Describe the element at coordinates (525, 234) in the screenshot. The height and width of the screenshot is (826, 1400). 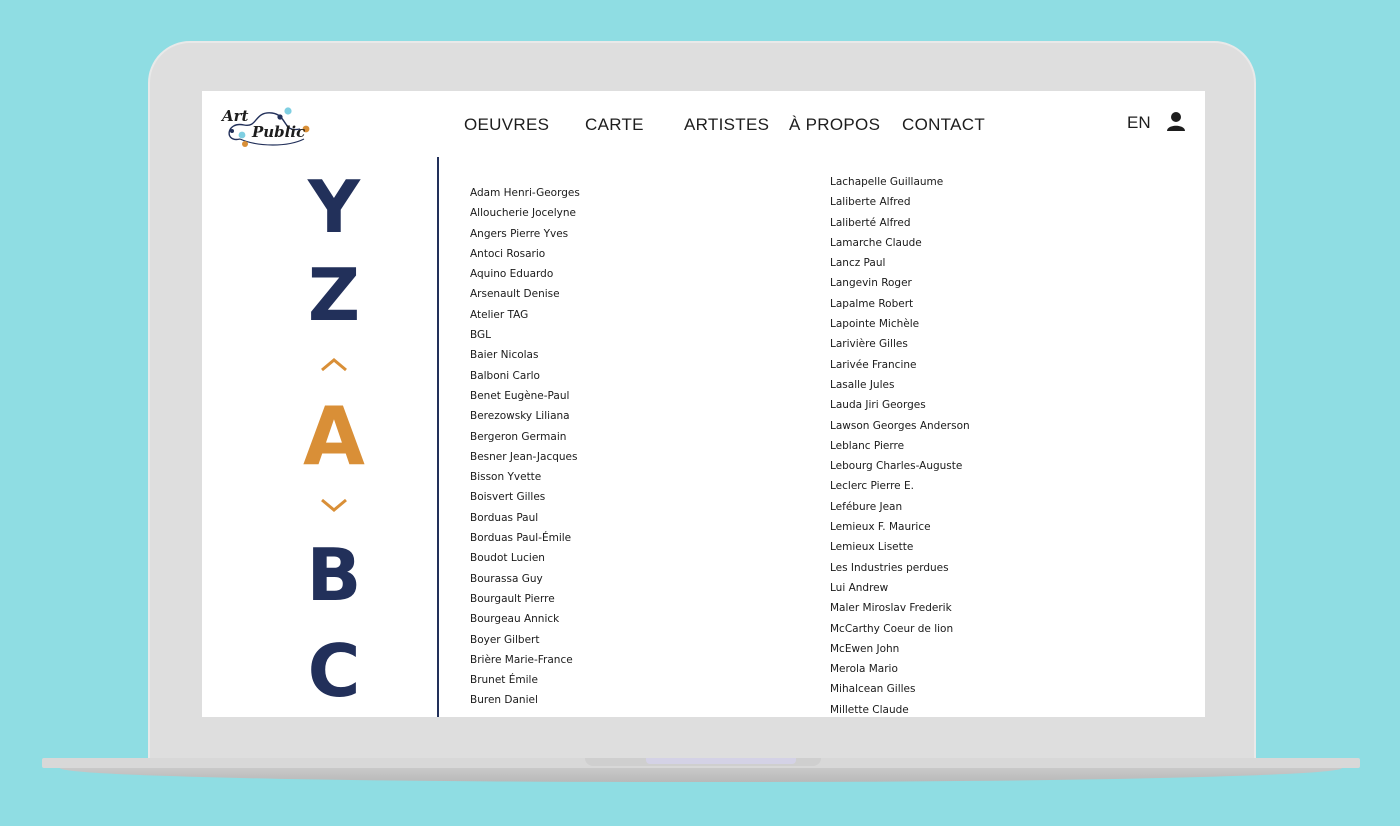
I see `artist-link: Angers Pierre Yves` at that location.